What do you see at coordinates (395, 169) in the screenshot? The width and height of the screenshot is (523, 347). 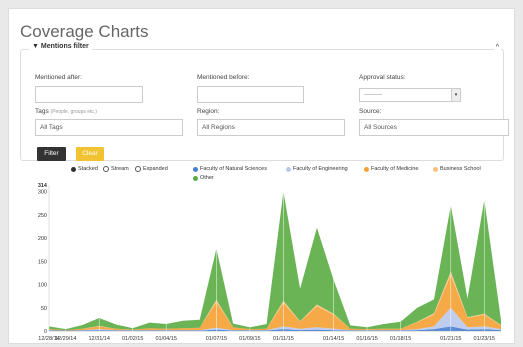 I see `legend-label: Faculty of Medicine` at bounding box center [395, 169].